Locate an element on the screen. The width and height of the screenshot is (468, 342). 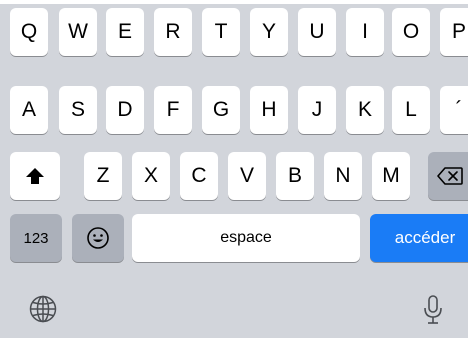
keyboard-row-4: 123 espace accéder is located at coordinates (234, 238).